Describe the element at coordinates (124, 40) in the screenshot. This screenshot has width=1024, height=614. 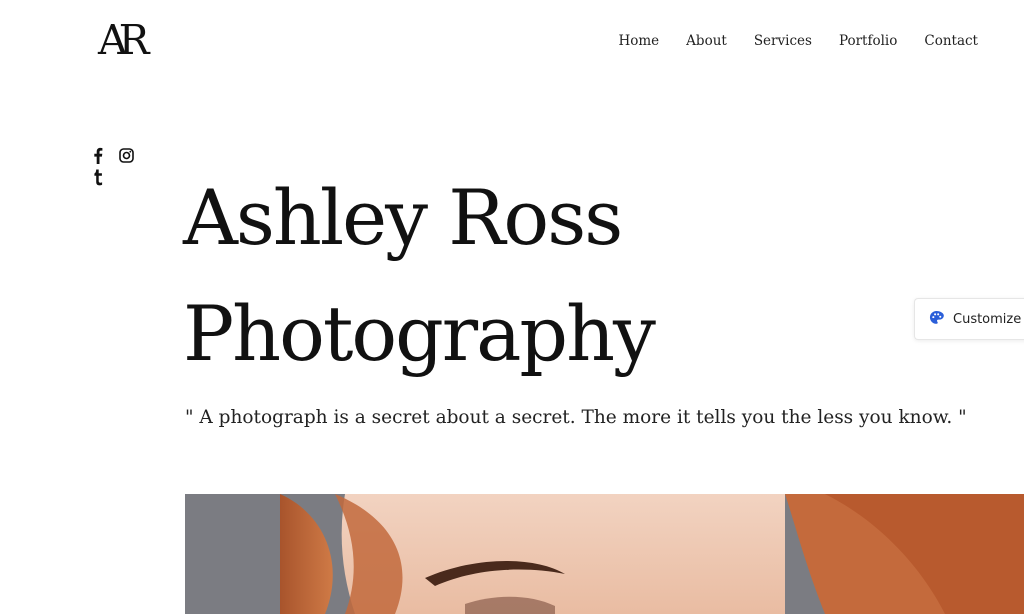
I see `site-logo: AR` at that location.